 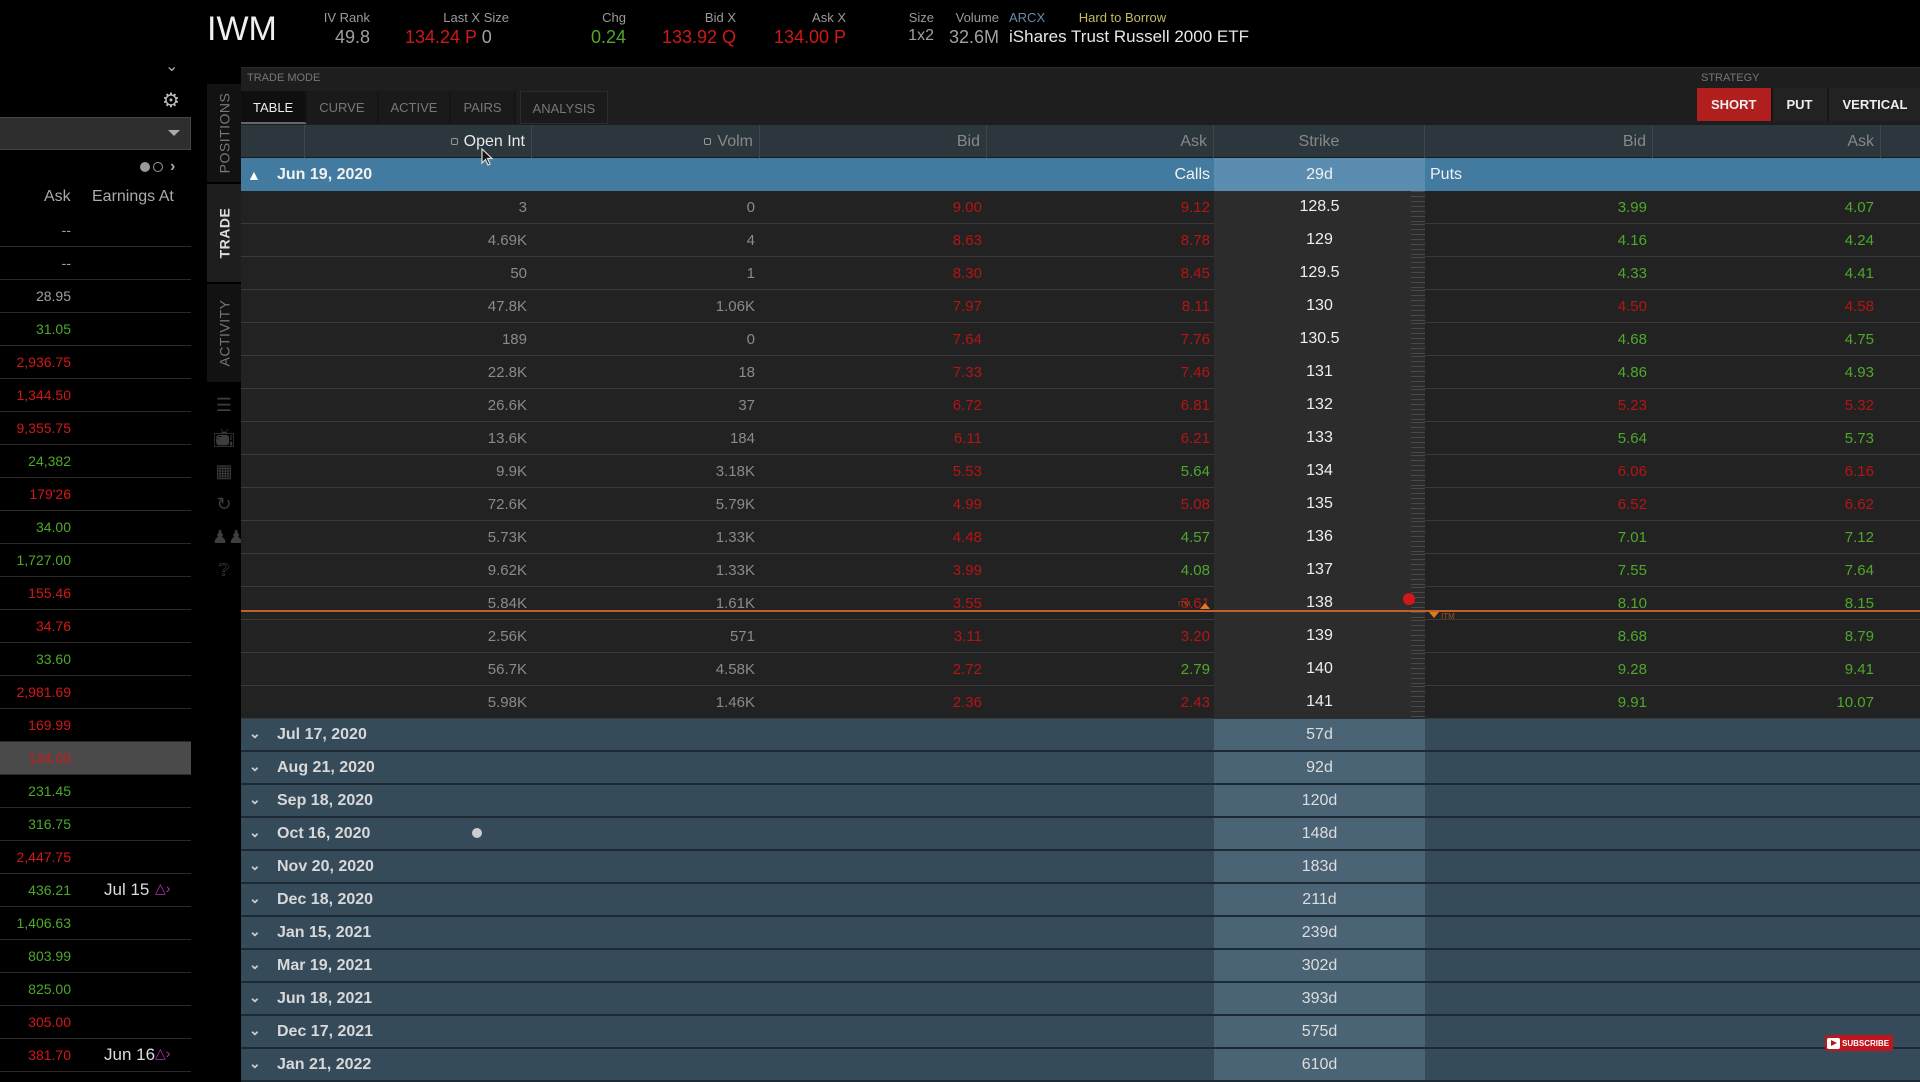 What do you see at coordinates (1763, 240) in the screenshot?
I see `put-ask-cell: 4.24` at bounding box center [1763, 240].